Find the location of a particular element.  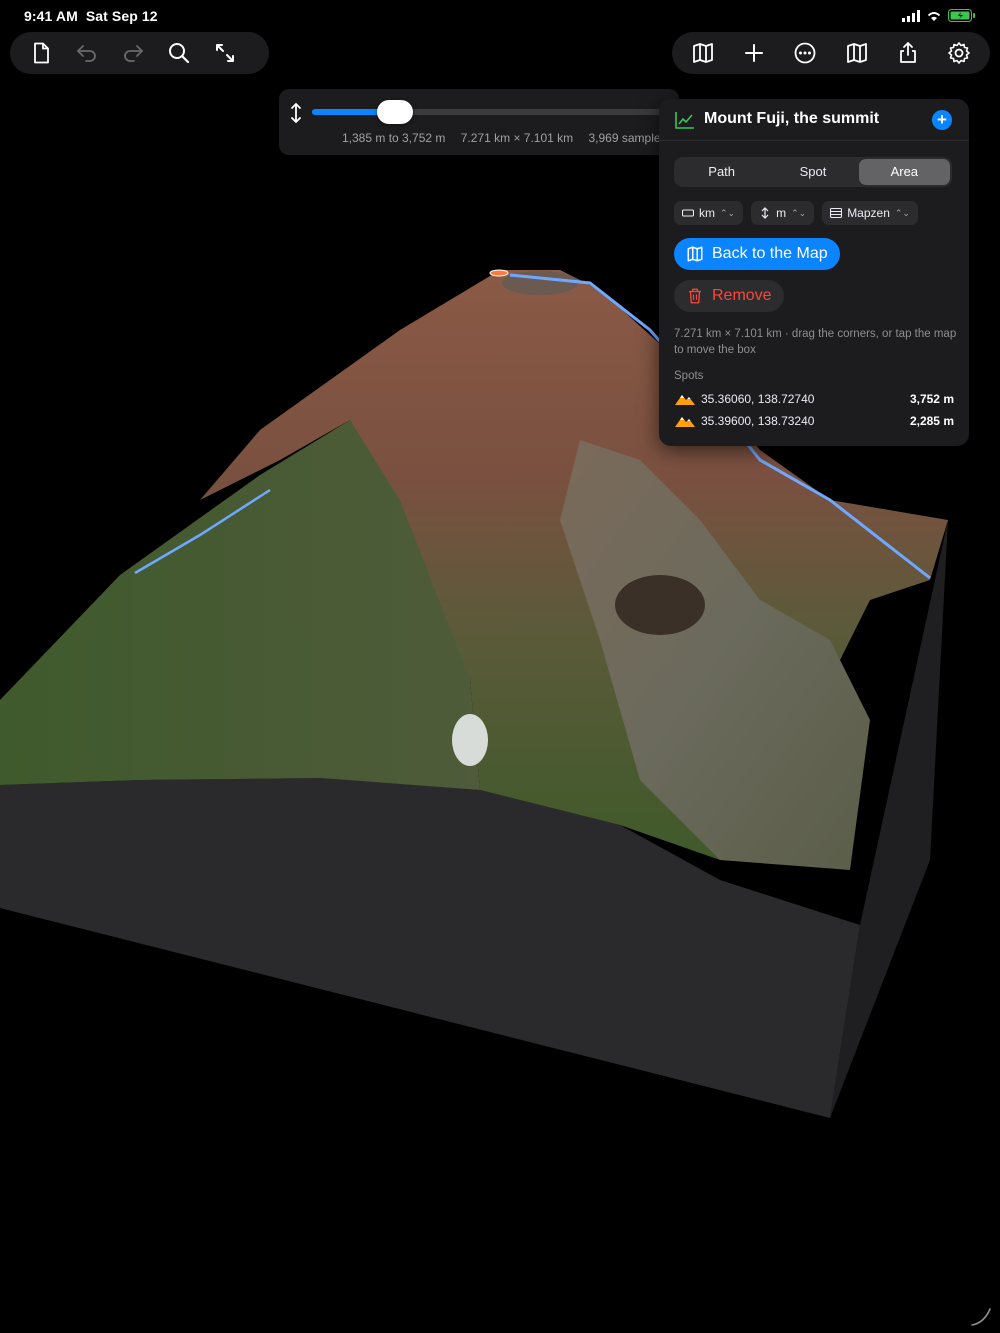

spots-heading: Spots is located at coordinates (689, 376).